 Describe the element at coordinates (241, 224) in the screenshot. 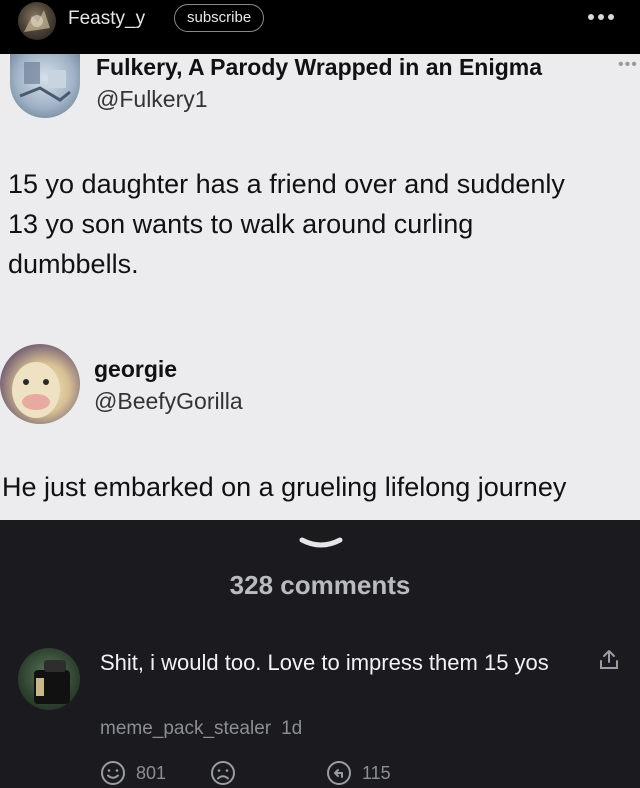

I see `tweet1-line: 13 yo son wants to walk around curling` at that location.